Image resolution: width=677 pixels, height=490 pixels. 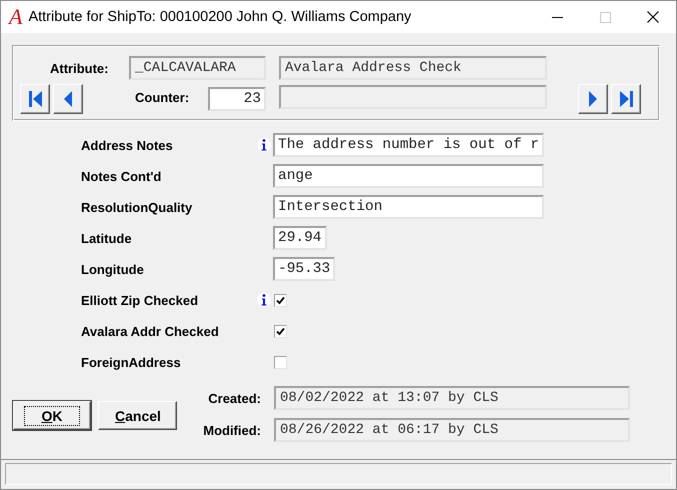 I want to click on field-label: ForeignAddress, so click(x=131, y=362).